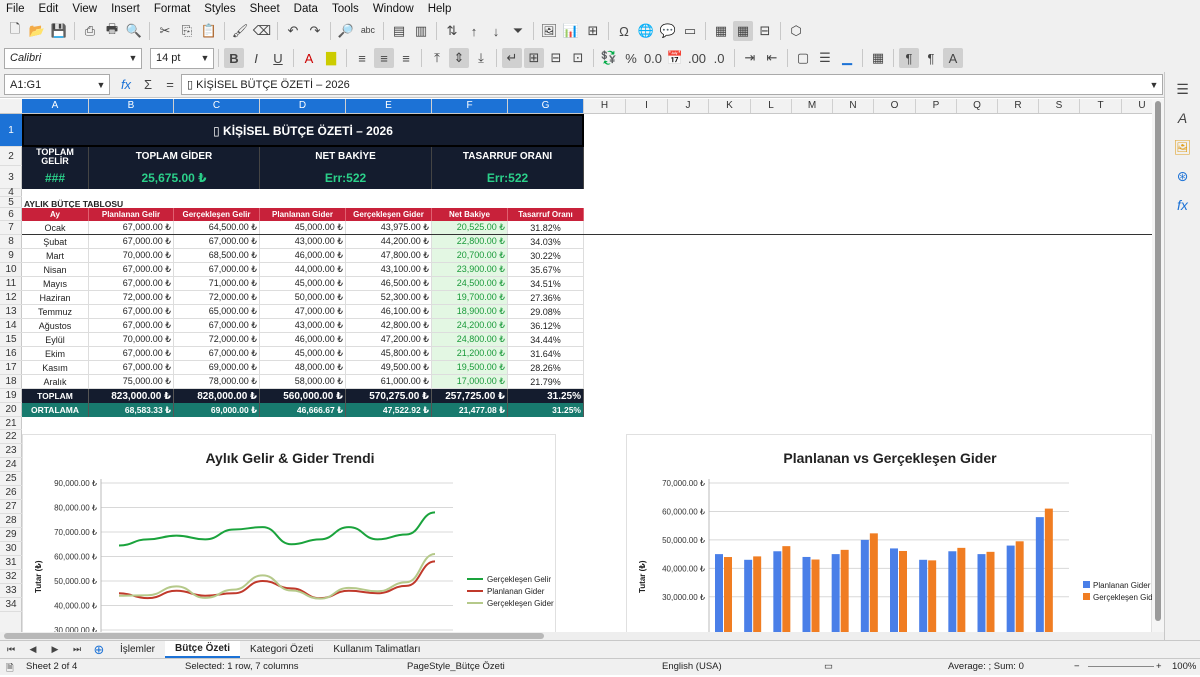 Image resolution: width=1200 pixels, height=677 pixels. What do you see at coordinates (1059, 106) in the screenshot?
I see `column-header-s: S` at bounding box center [1059, 106].